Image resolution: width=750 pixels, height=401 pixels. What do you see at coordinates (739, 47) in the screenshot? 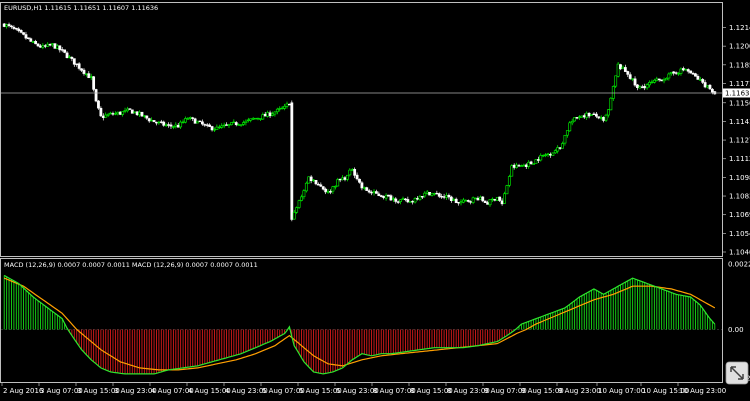
I see `price-tick-label: 1.12000` at bounding box center [739, 47].